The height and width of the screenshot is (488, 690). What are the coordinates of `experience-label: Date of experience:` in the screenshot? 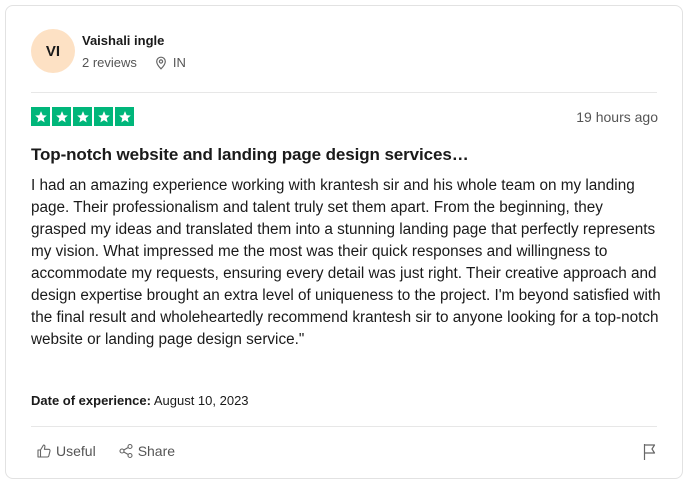 It's located at (91, 400).